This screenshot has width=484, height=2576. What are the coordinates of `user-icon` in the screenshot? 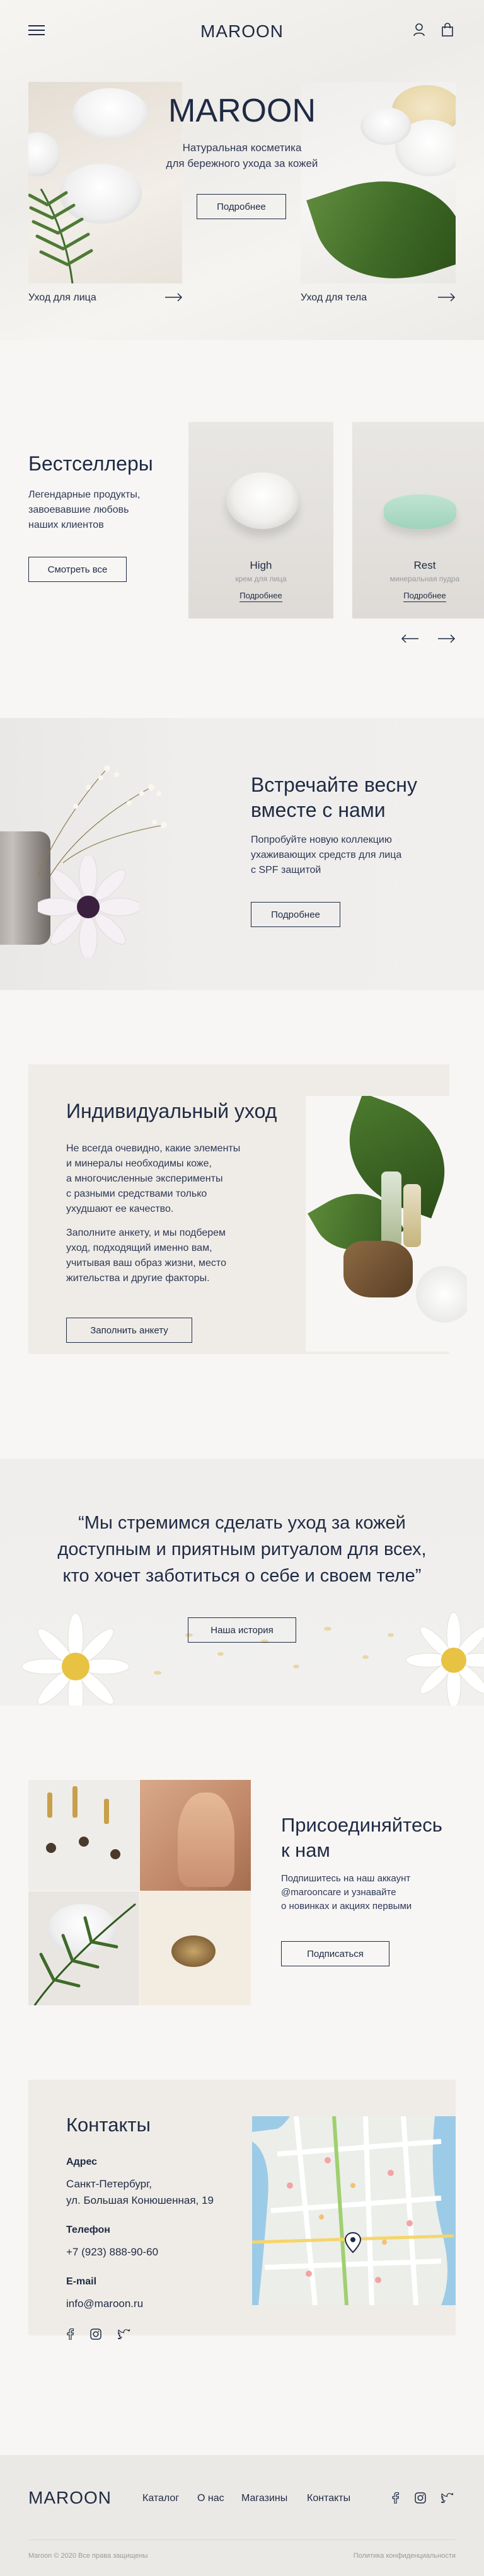 It's located at (419, 30).